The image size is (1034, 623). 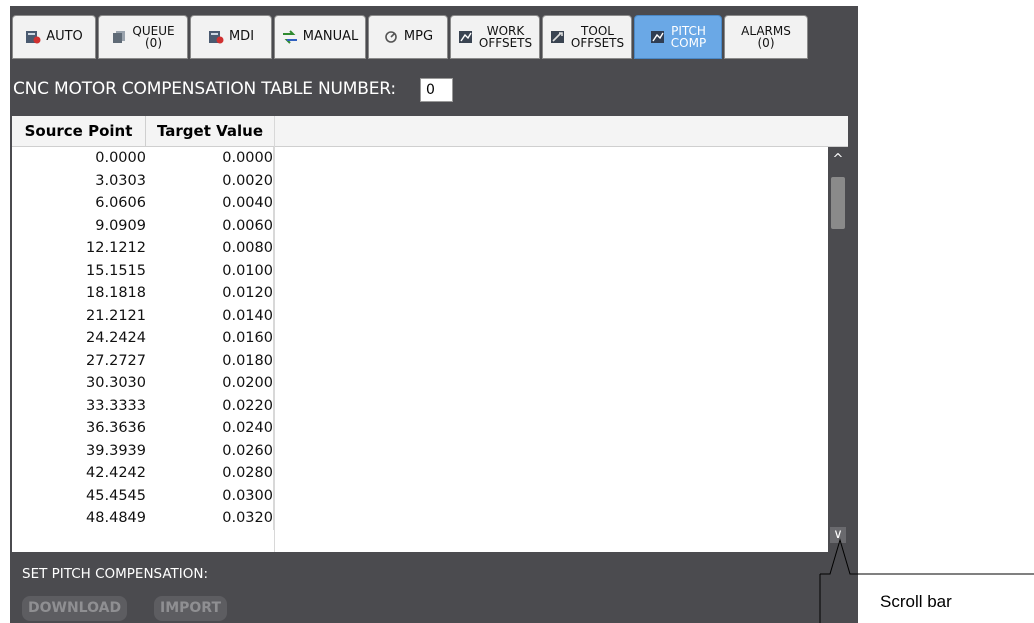 What do you see at coordinates (916, 601) in the screenshot?
I see `callout-label: Scroll bar` at bounding box center [916, 601].